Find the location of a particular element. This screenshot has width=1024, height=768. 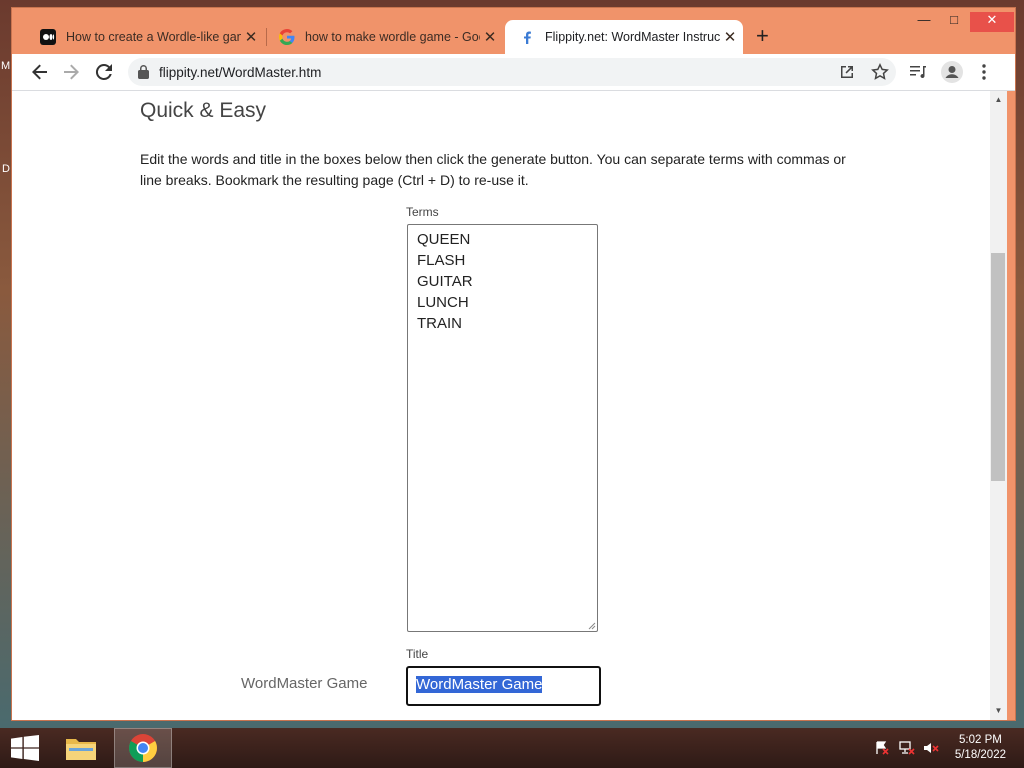

new-tab-button: + is located at coordinates (762, 36).